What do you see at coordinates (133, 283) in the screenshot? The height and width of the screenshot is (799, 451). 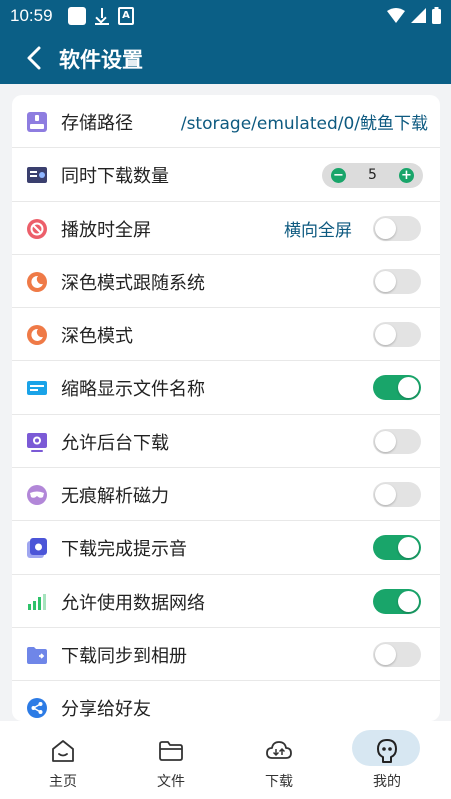 I see `setting-label: 深色模式跟随系统` at bounding box center [133, 283].